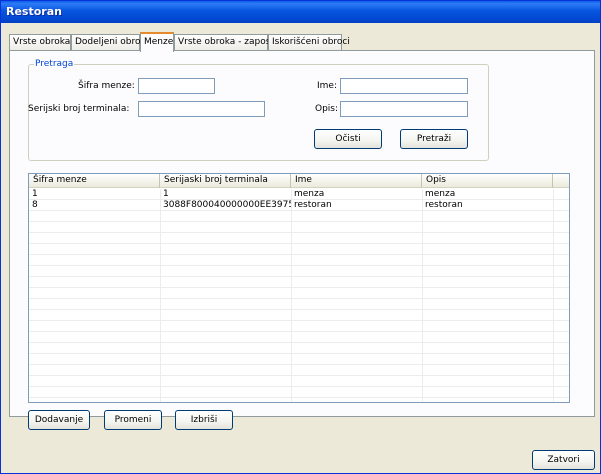 The image size is (601, 474). What do you see at coordinates (327, 109) in the screenshot?
I see `opis-label: Opis:` at bounding box center [327, 109].